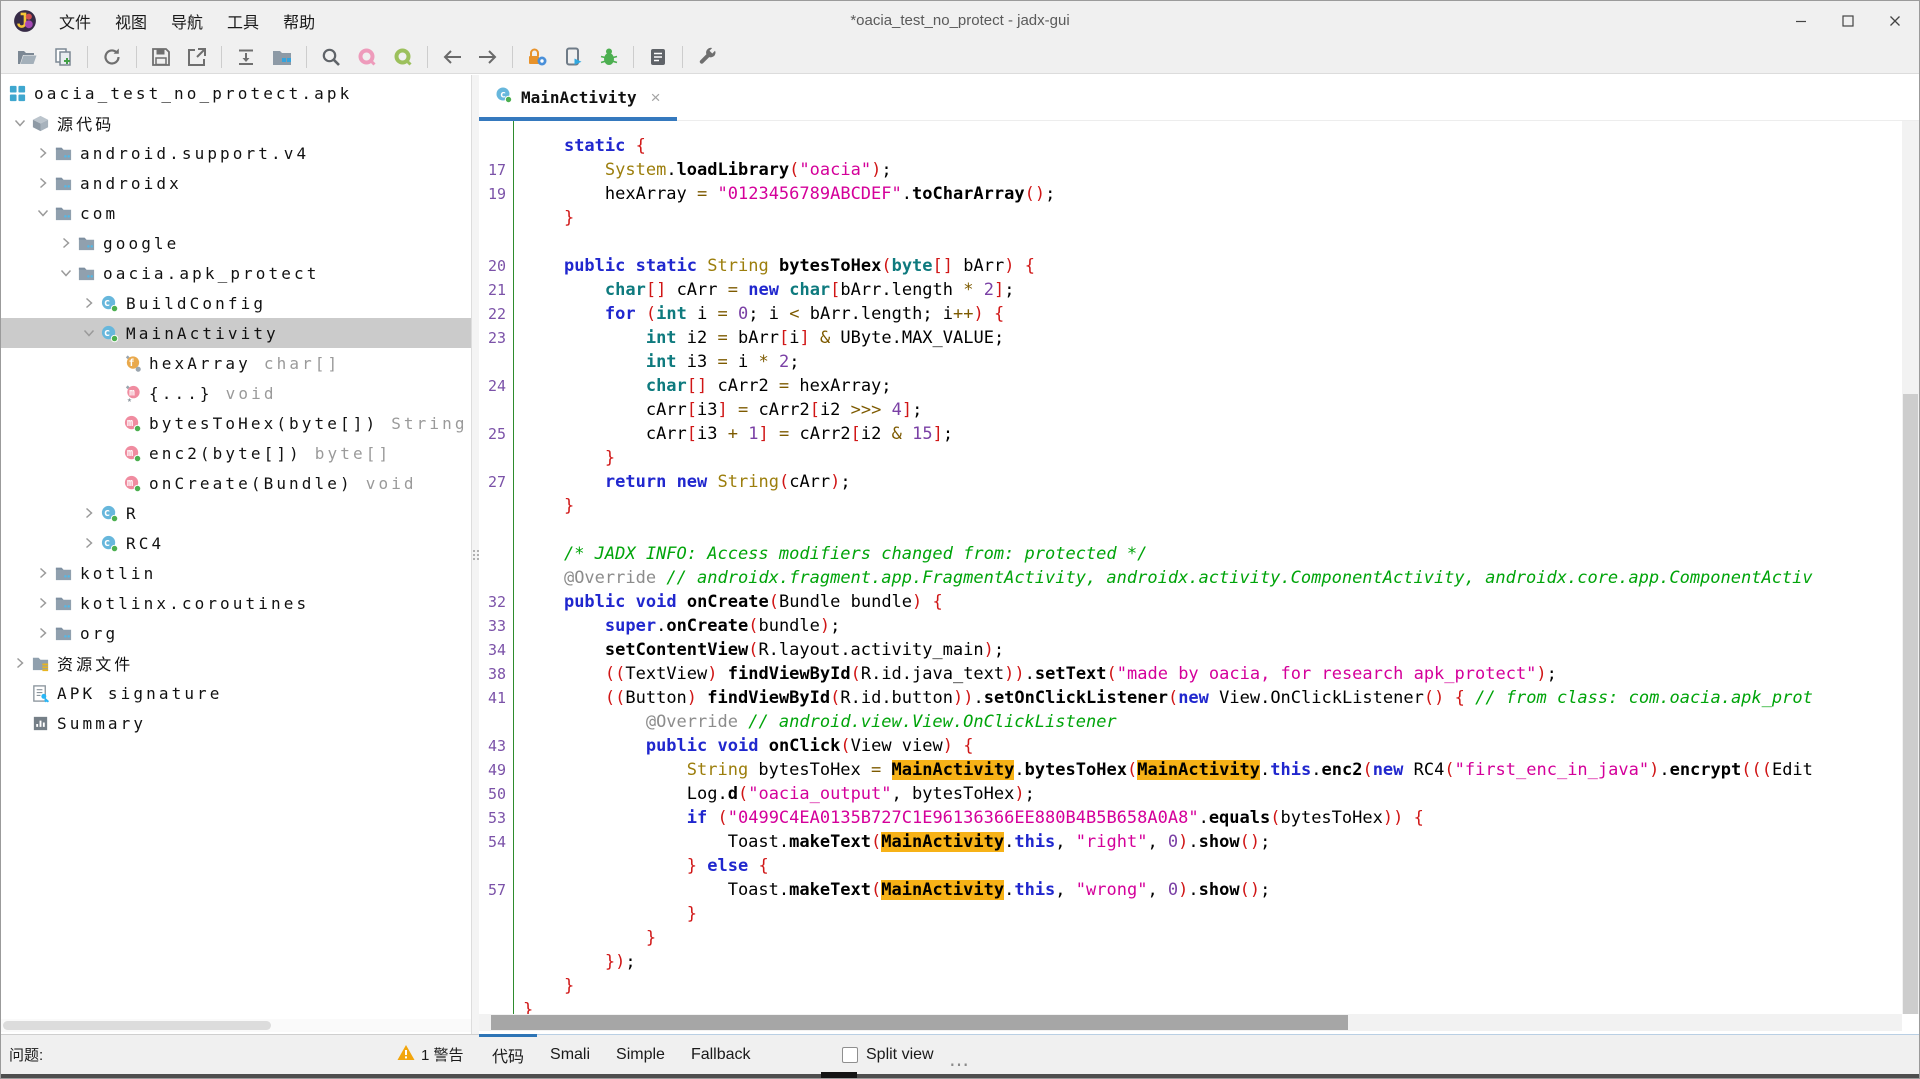 The height and width of the screenshot is (1079, 1920). Describe the element at coordinates (236, 483) in the screenshot. I see `tree-item: m onCreate(Bundle) void` at that location.